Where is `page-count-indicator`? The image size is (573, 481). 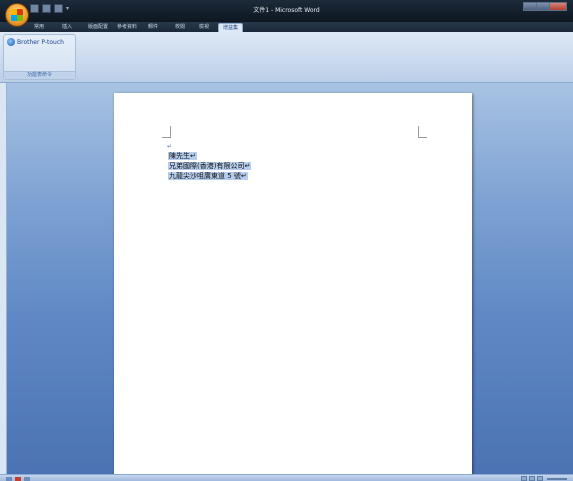
page-count-indicator is located at coordinates (9, 478).